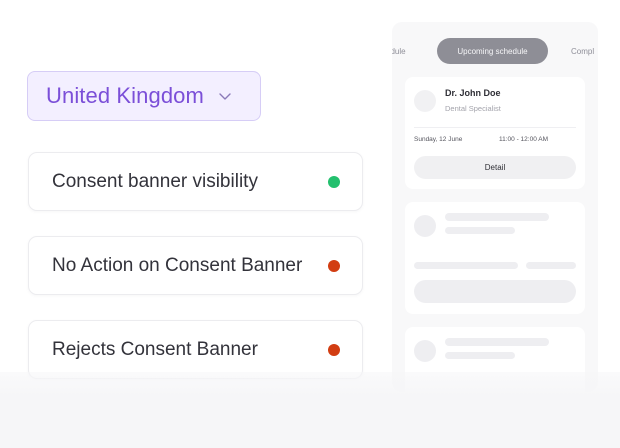 The width and height of the screenshot is (620, 448). I want to click on detail-button: Detail, so click(495, 167).